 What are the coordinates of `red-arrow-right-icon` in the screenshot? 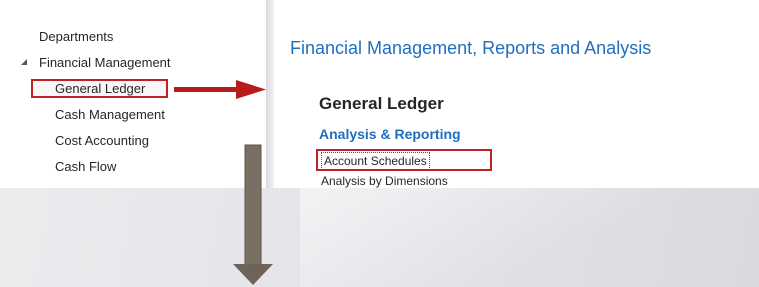 It's located at (220, 89).